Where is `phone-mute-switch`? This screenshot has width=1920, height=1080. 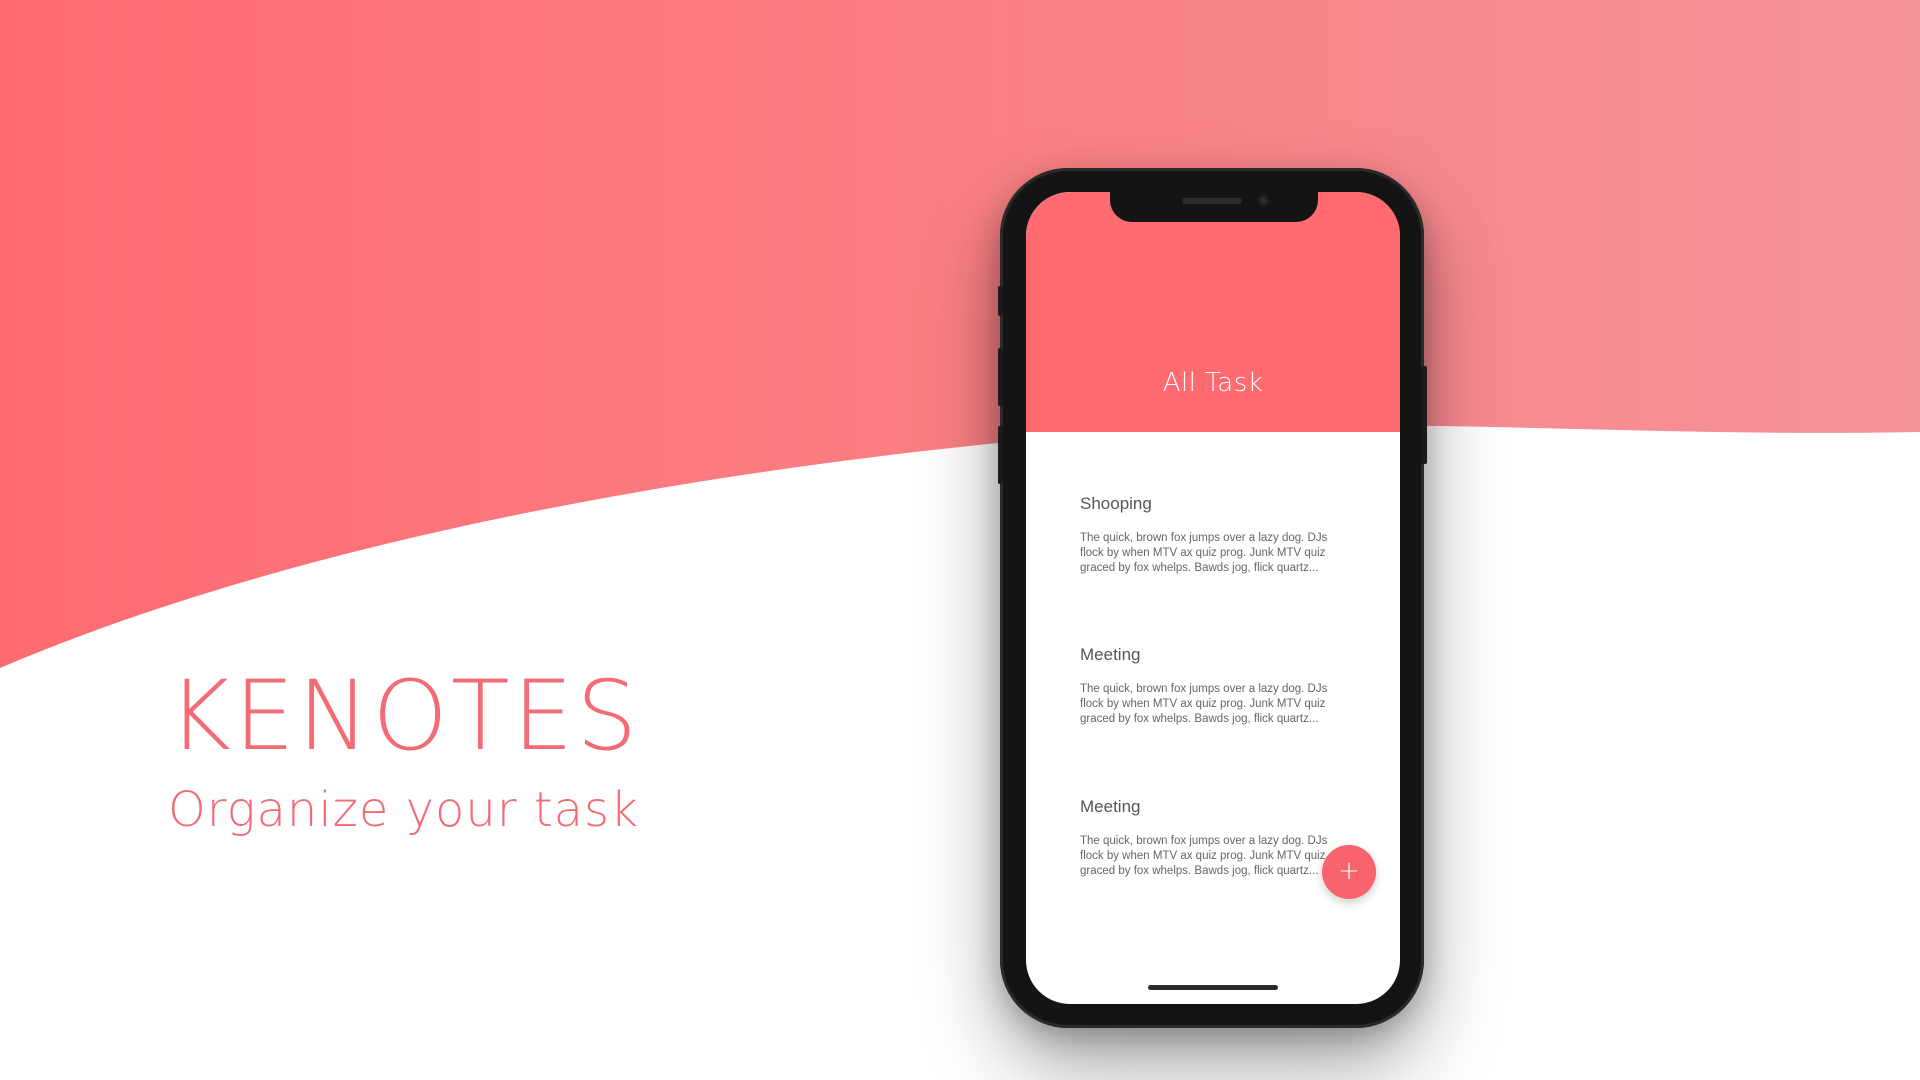 phone-mute-switch is located at coordinates (1000, 301).